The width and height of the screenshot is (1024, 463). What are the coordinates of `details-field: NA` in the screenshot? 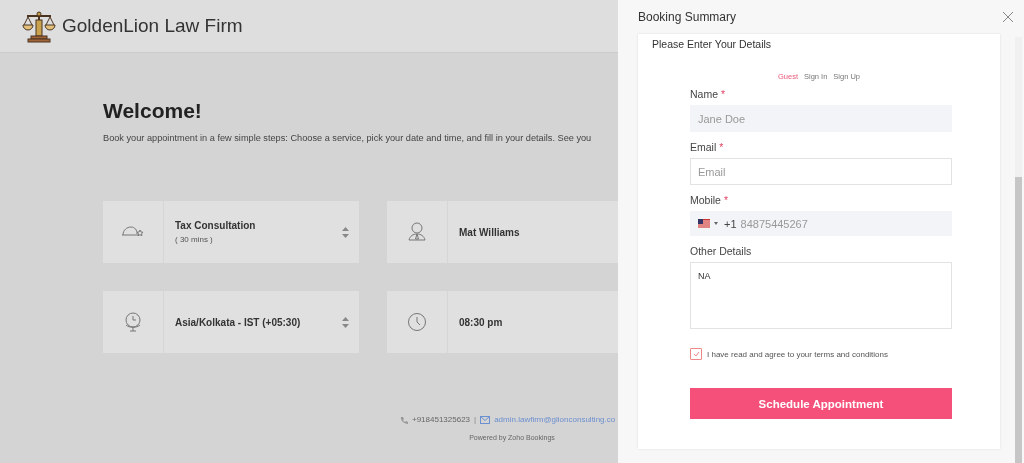 It's located at (821, 295).